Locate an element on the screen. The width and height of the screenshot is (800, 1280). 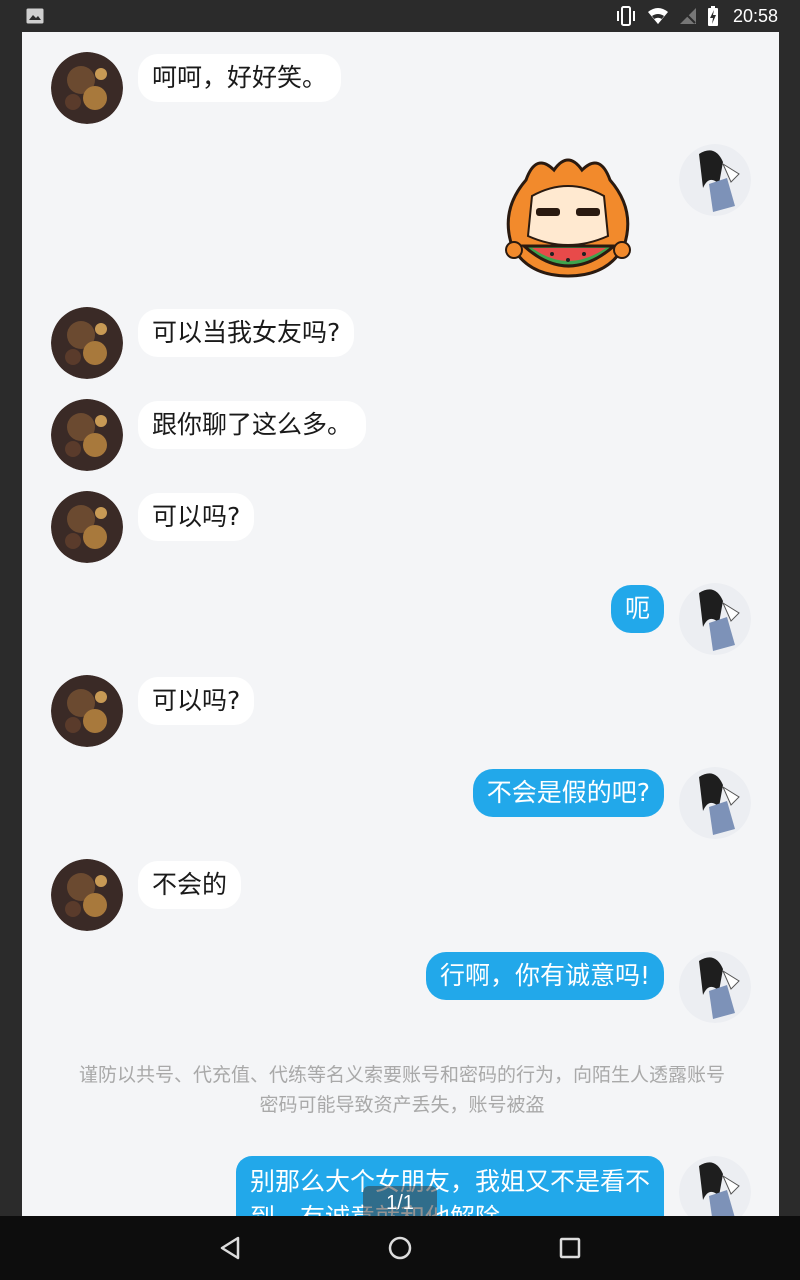
vibrate-icon is located at coordinates (625, 16).